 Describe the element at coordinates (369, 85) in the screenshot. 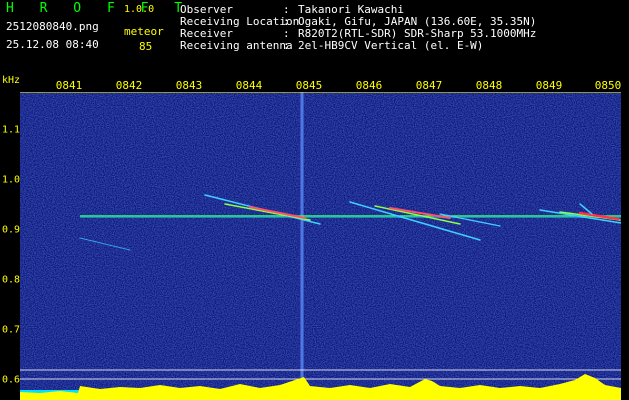

I see `x-tick-0846: 0846` at that location.